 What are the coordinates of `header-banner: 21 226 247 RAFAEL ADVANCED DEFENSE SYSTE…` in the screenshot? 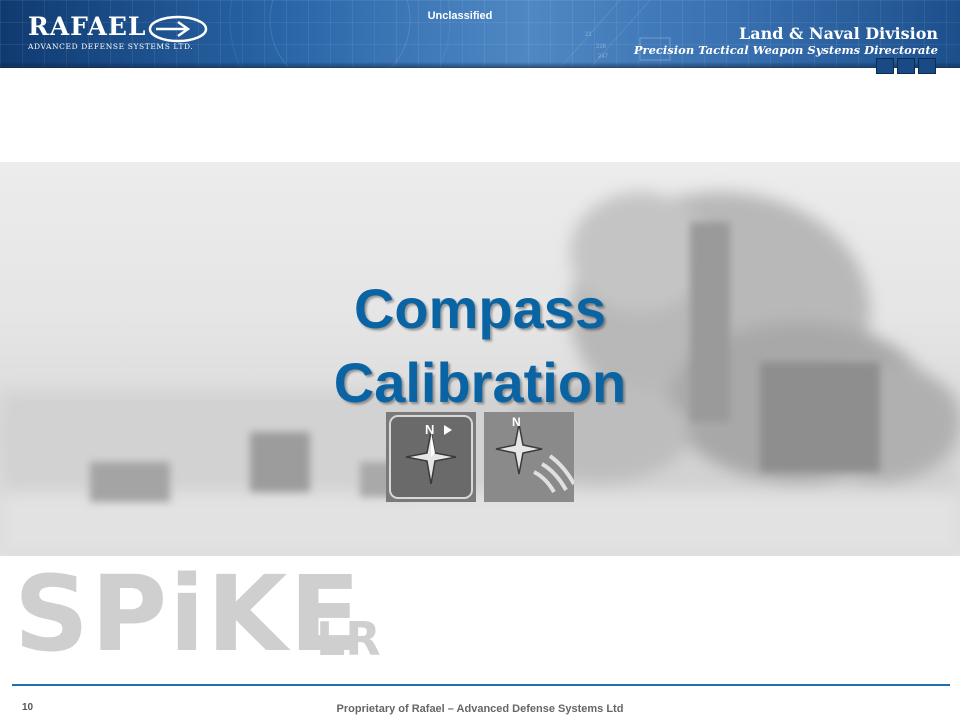 It's located at (480, 34).